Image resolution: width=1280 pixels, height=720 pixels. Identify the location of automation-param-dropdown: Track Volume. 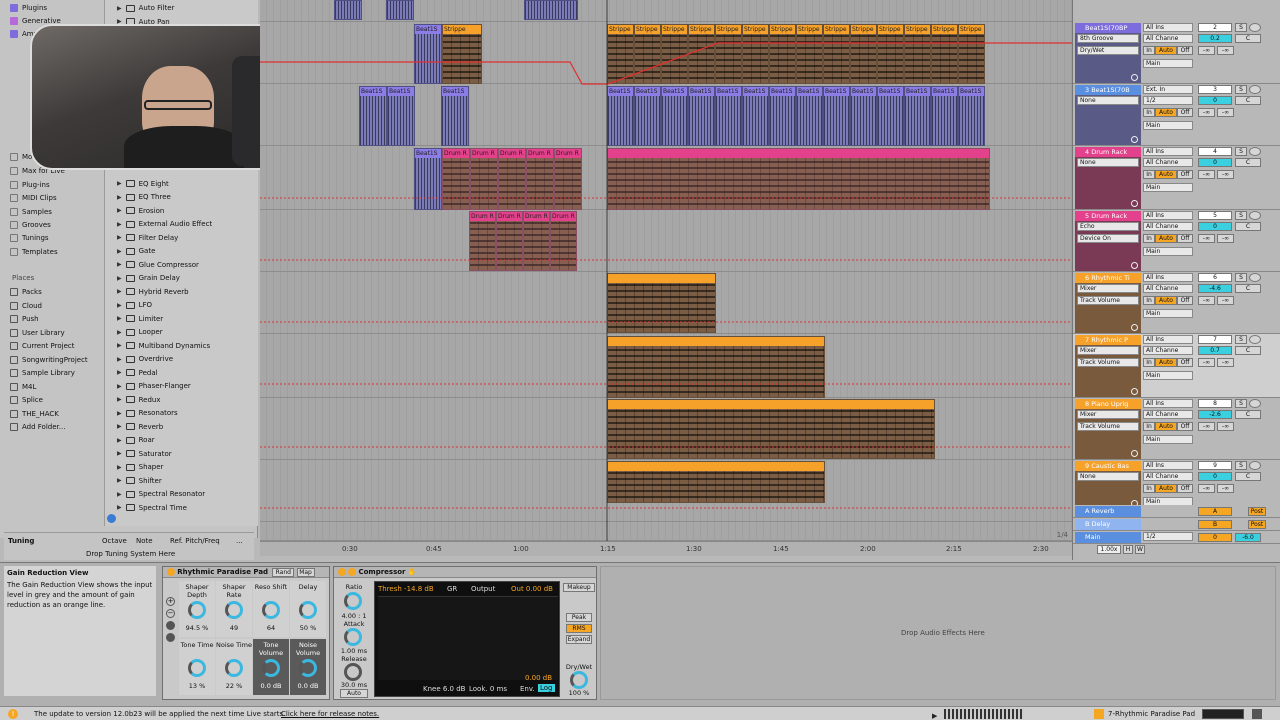
(1108, 362).